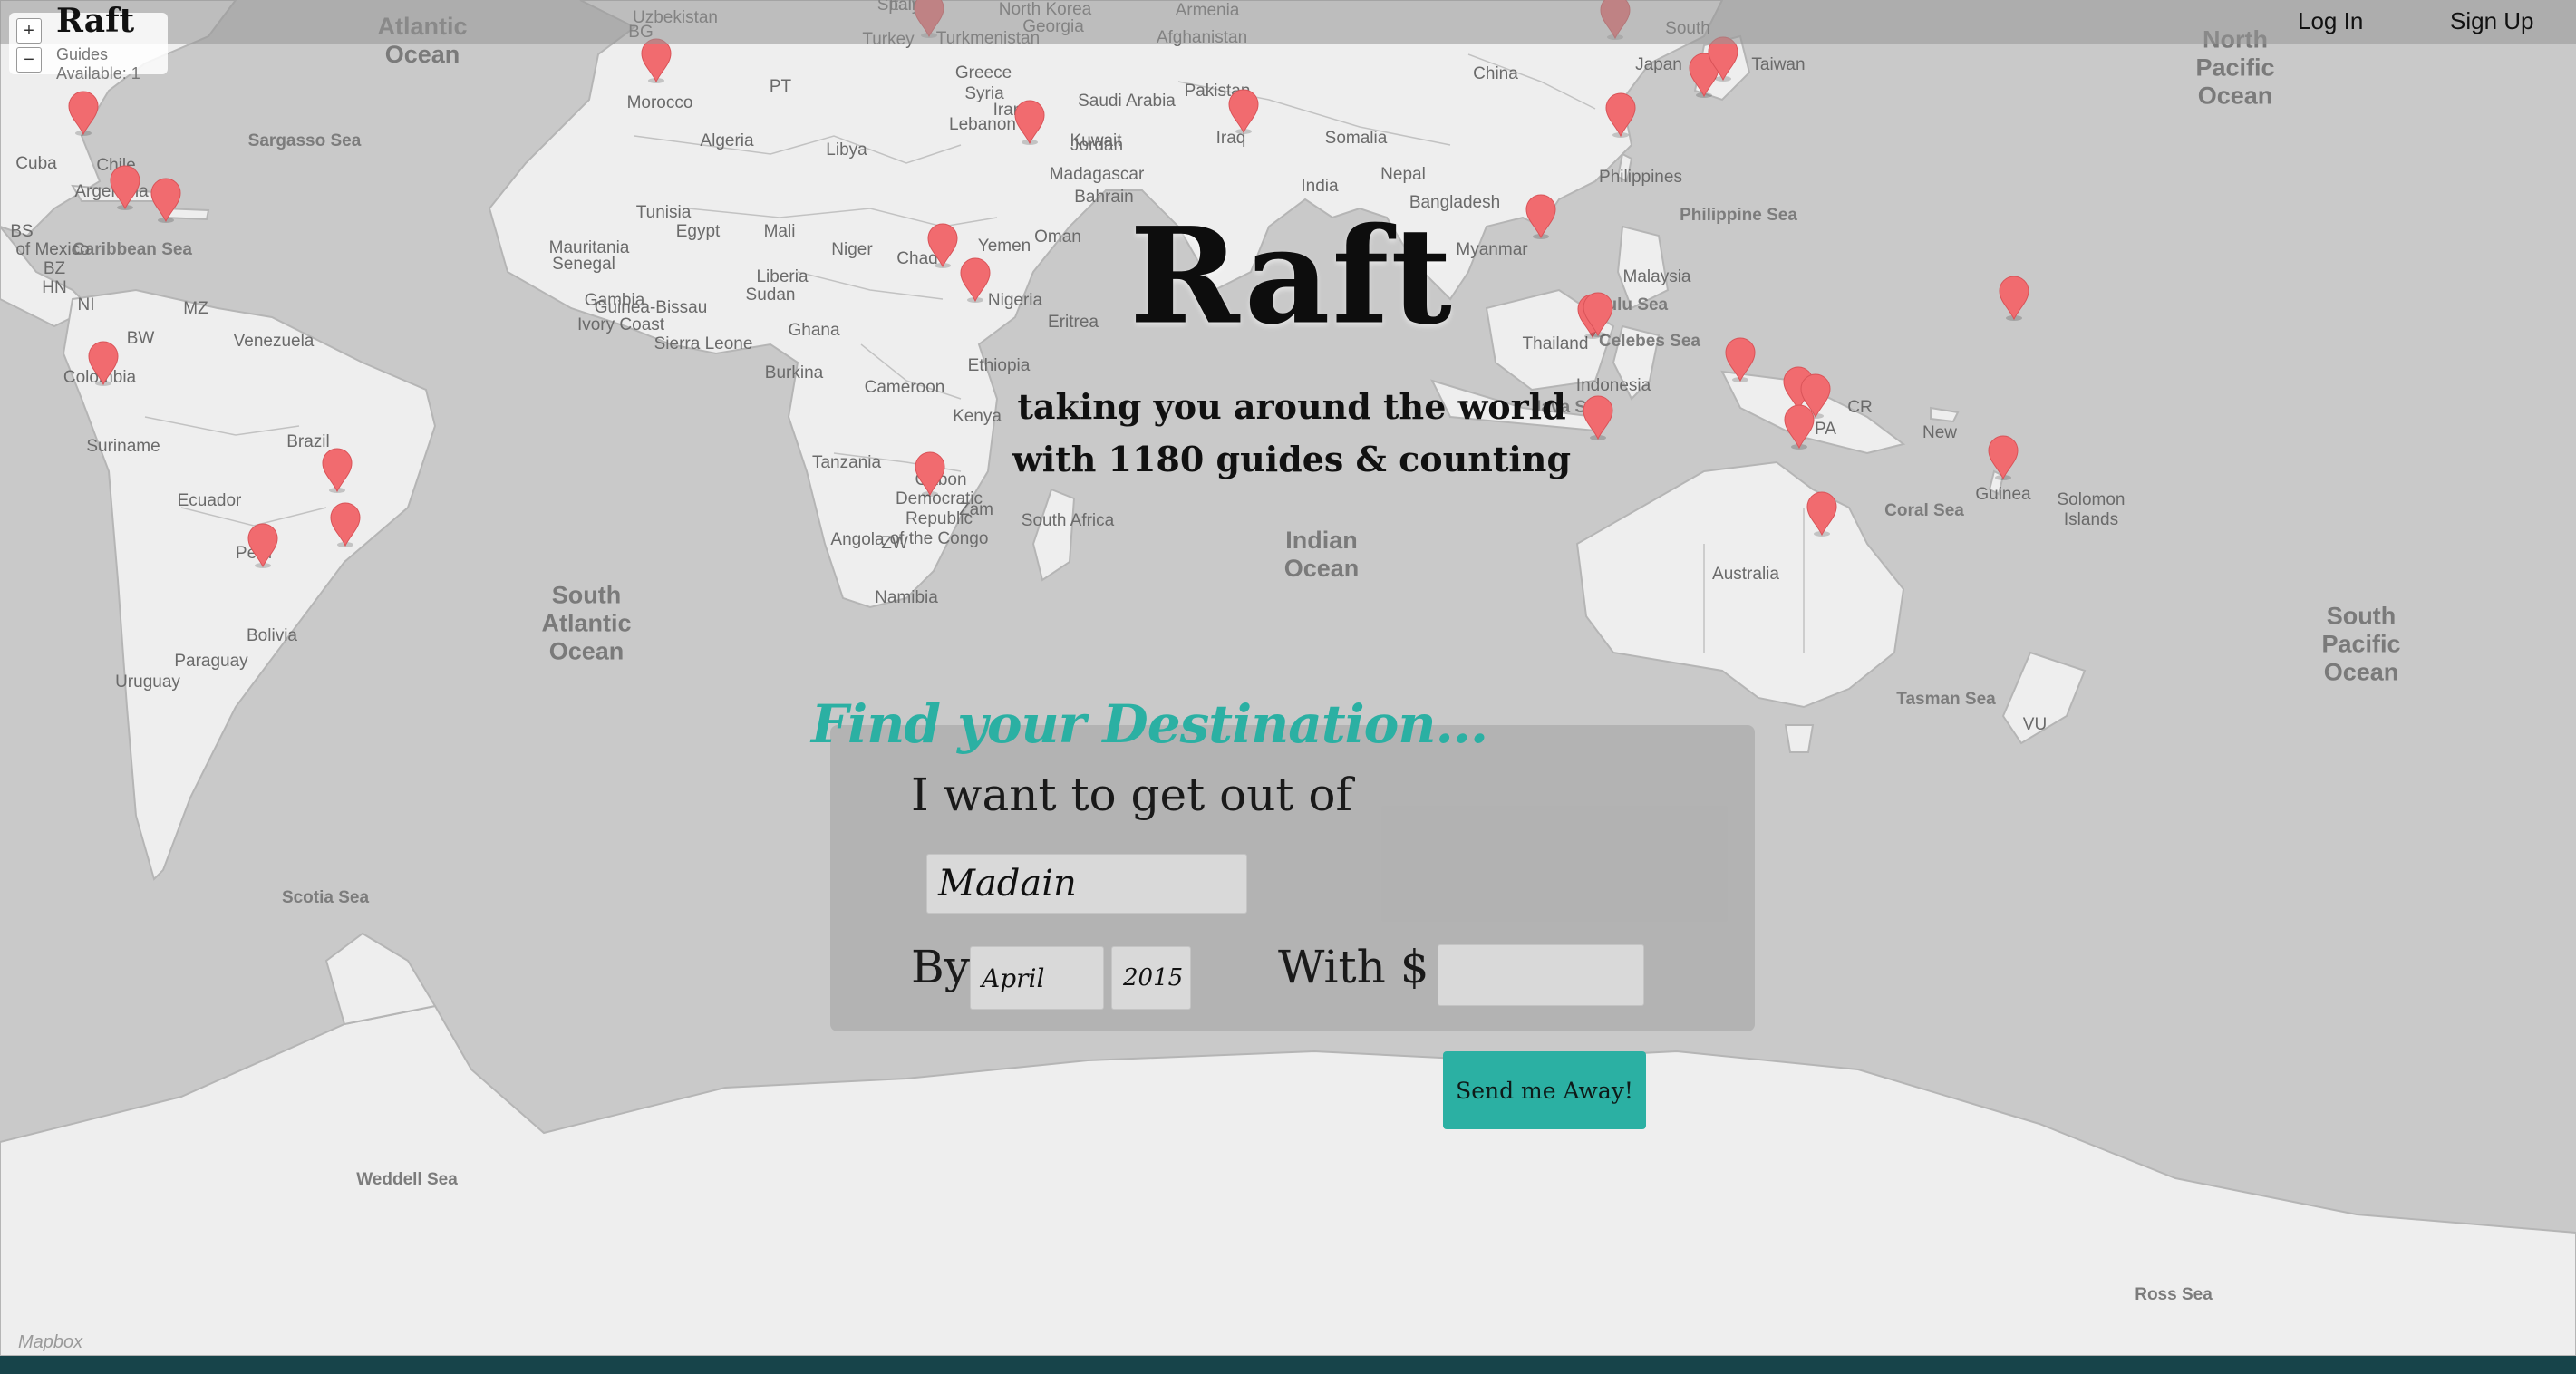 Image resolution: width=2576 pixels, height=1374 pixels. I want to click on year-select: 2015, so click(1151, 978).